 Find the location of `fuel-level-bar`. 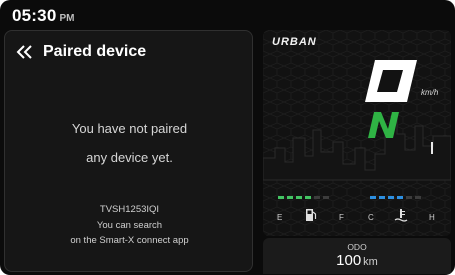

fuel-level-bar is located at coordinates (303, 197).